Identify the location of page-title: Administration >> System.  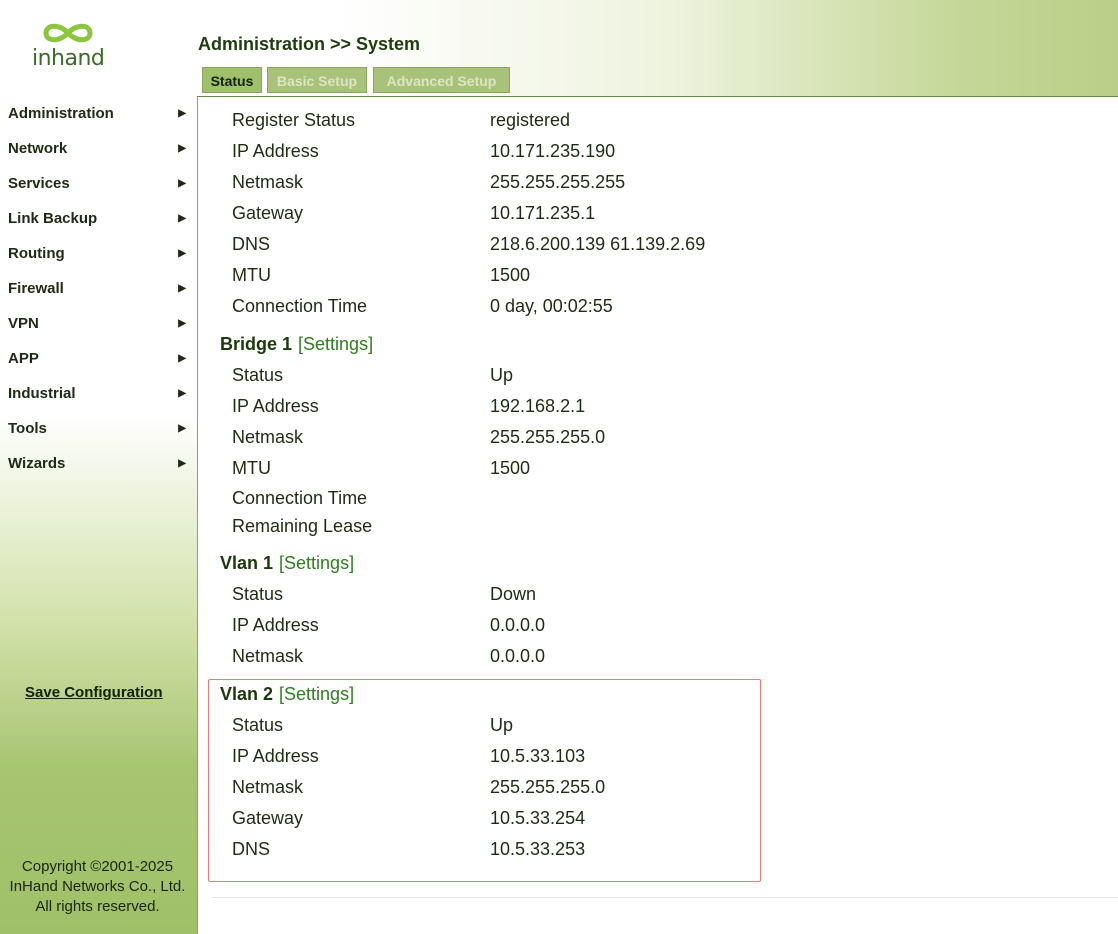
(309, 44).